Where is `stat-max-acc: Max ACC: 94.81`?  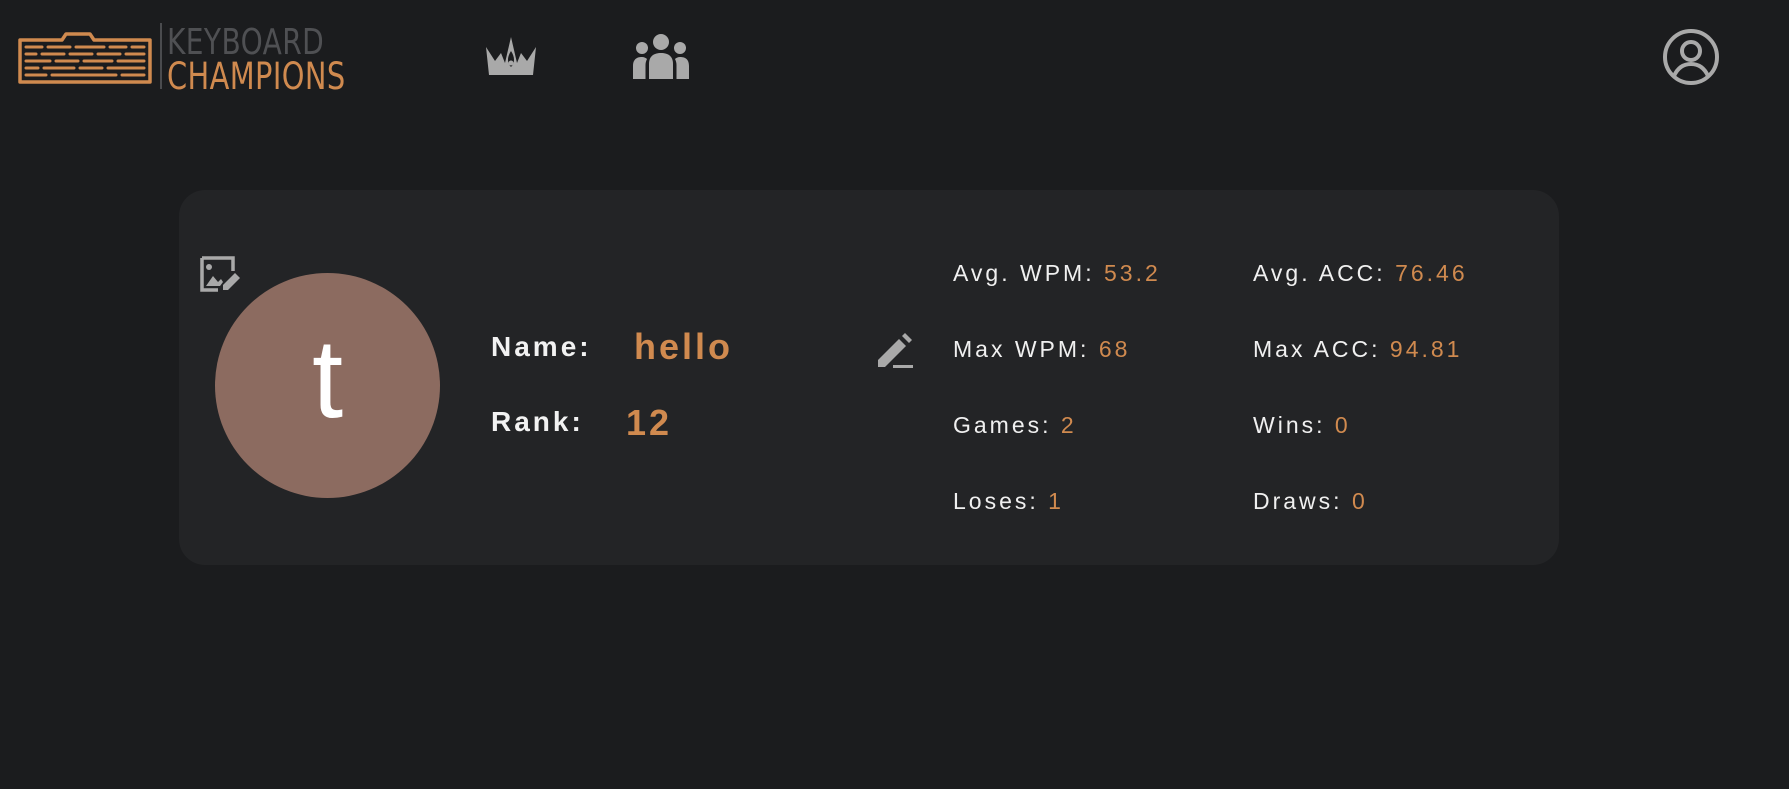 stat-max-acc: Max ACC: 94.81 is located at coordinates (1357, 349).